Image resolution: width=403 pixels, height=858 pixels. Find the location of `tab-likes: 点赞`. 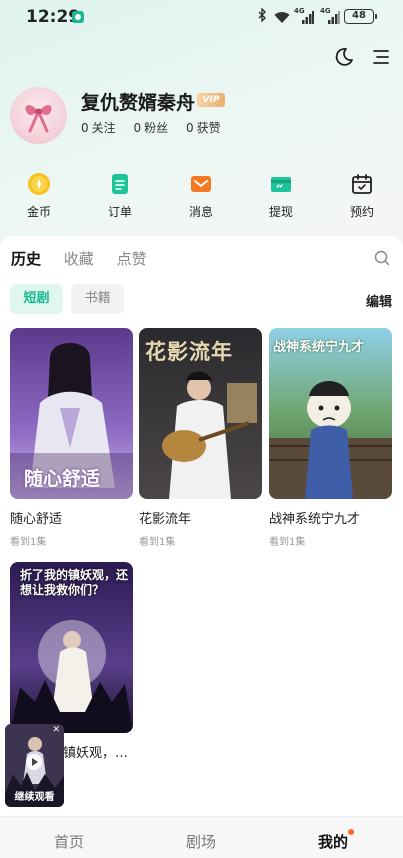

tab-likes: 点赞 is located at coordinates (132, 258).